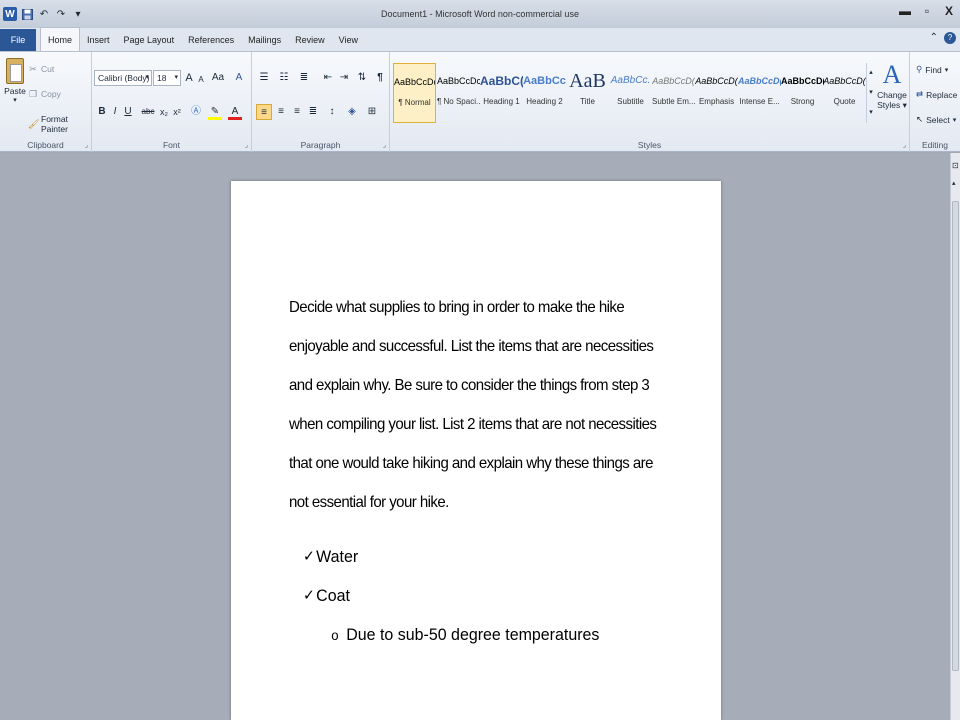 Image resolution: width=960 pixels, height=720 pixels. What do you see at coordinates (164, 112) in the screenshot?
I see `subscript-button: x₂` at bounding box center [164, 112].